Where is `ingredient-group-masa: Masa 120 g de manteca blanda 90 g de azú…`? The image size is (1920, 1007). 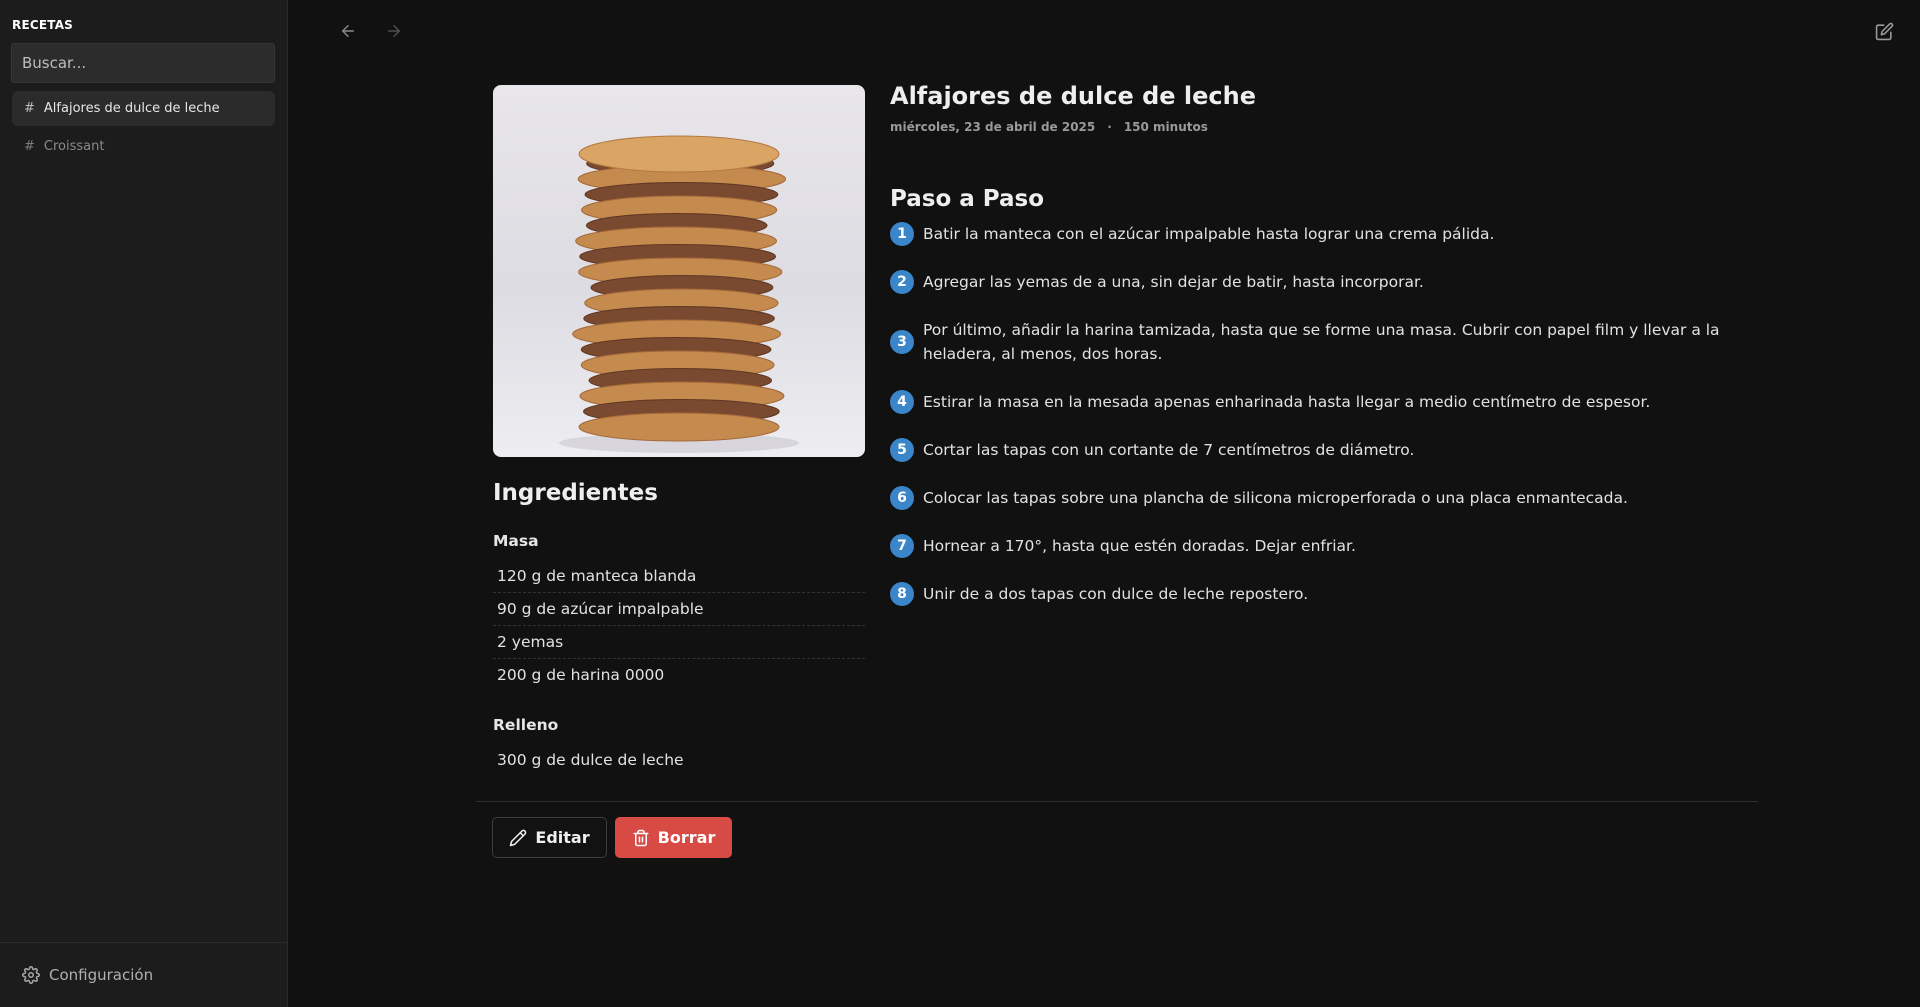
ingredient-group-masa: Masa 120 g de manteca blanda 90 g de azú… is located at coordinates (679, 612).